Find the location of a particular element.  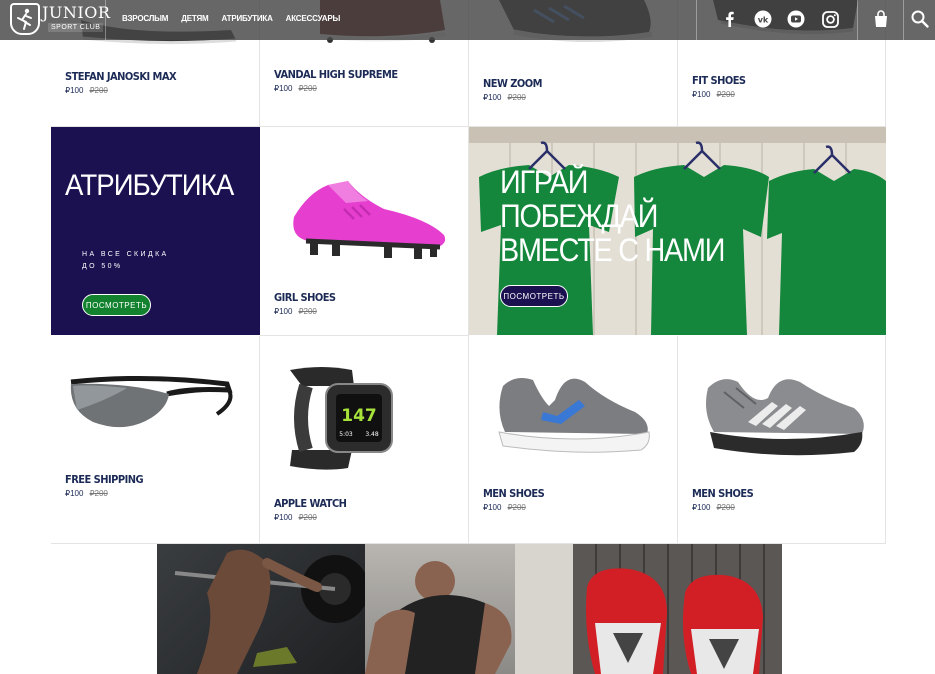

product-name: GIRL SHOES is located at coordinates (305, 297).